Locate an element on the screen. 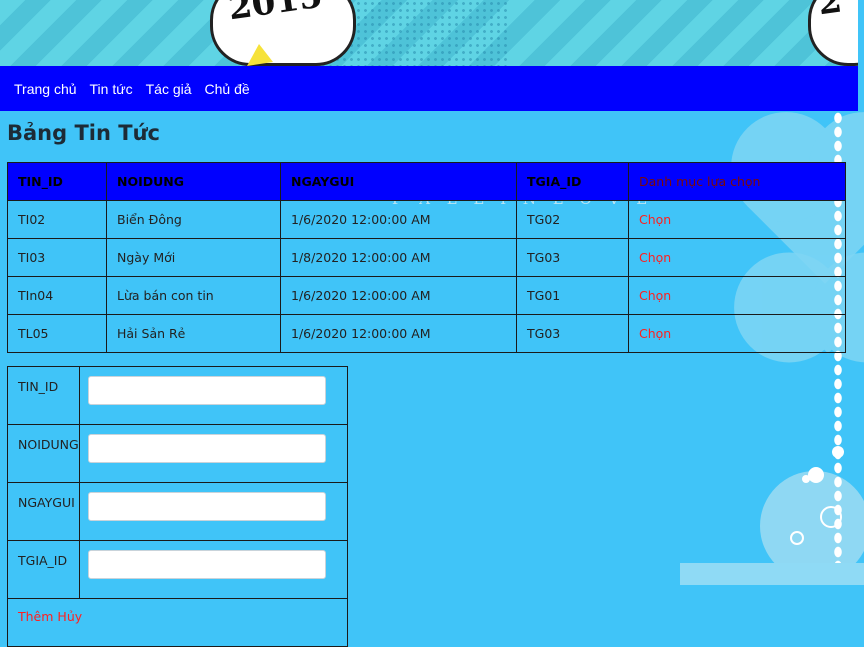 The height and width of the screenshot is (647, 864). cell-noidung: Lừa bán con tin is located at coordinates (193, 295).